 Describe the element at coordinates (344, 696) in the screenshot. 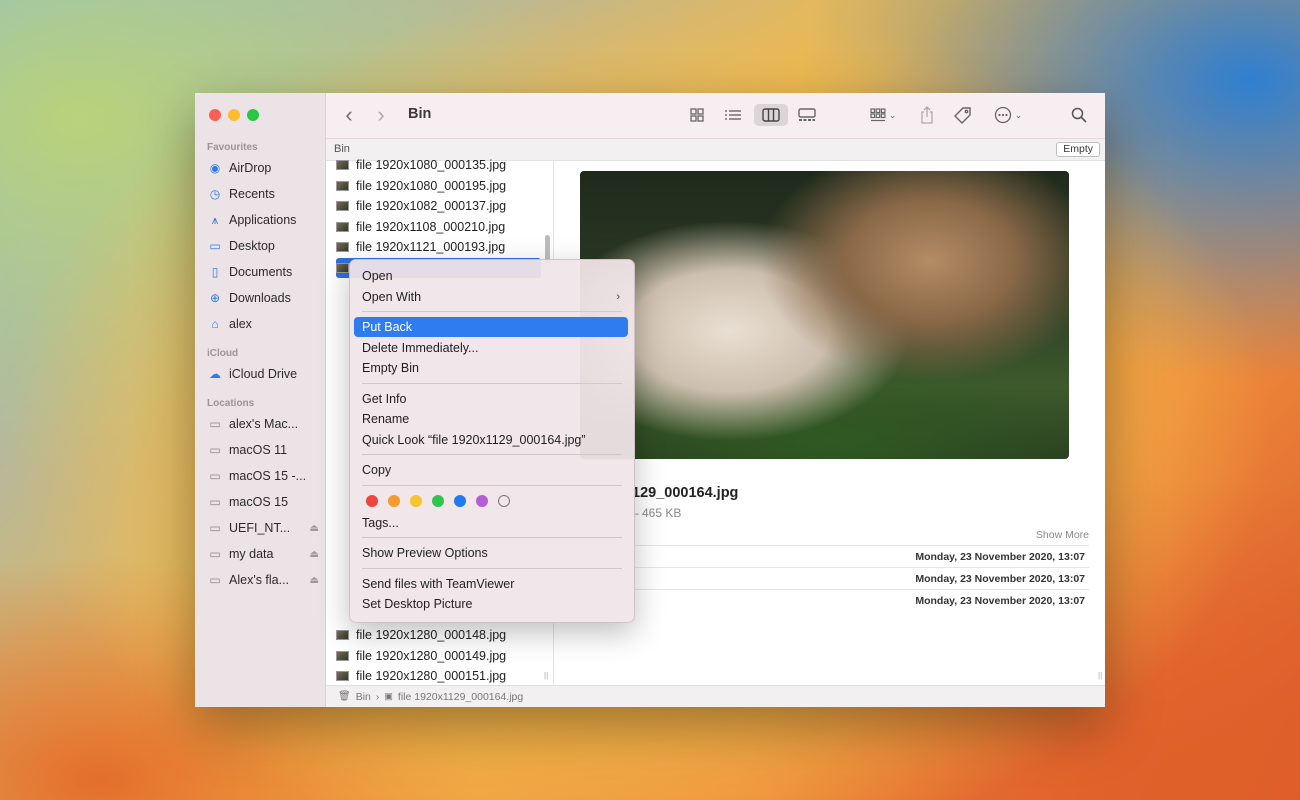

I see `trash-icon: 🗑` at that location.